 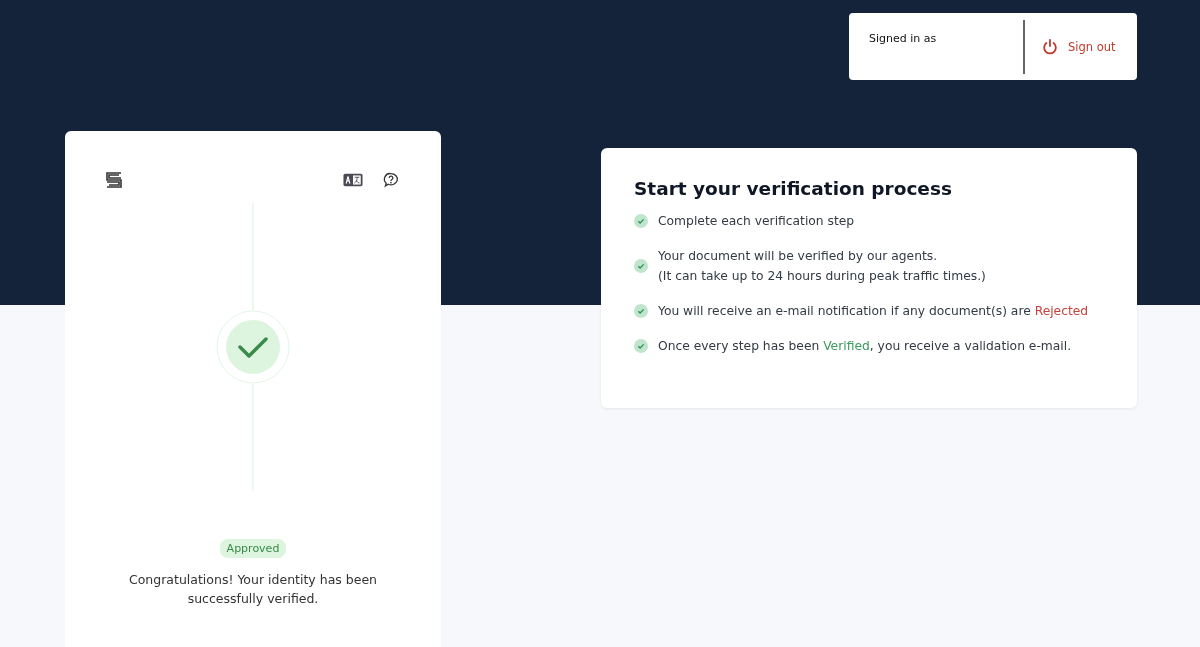 What do you see at coordinates (114, 180) in the screenshot?
I see `logo-icon` at bounding box center [114, 180].